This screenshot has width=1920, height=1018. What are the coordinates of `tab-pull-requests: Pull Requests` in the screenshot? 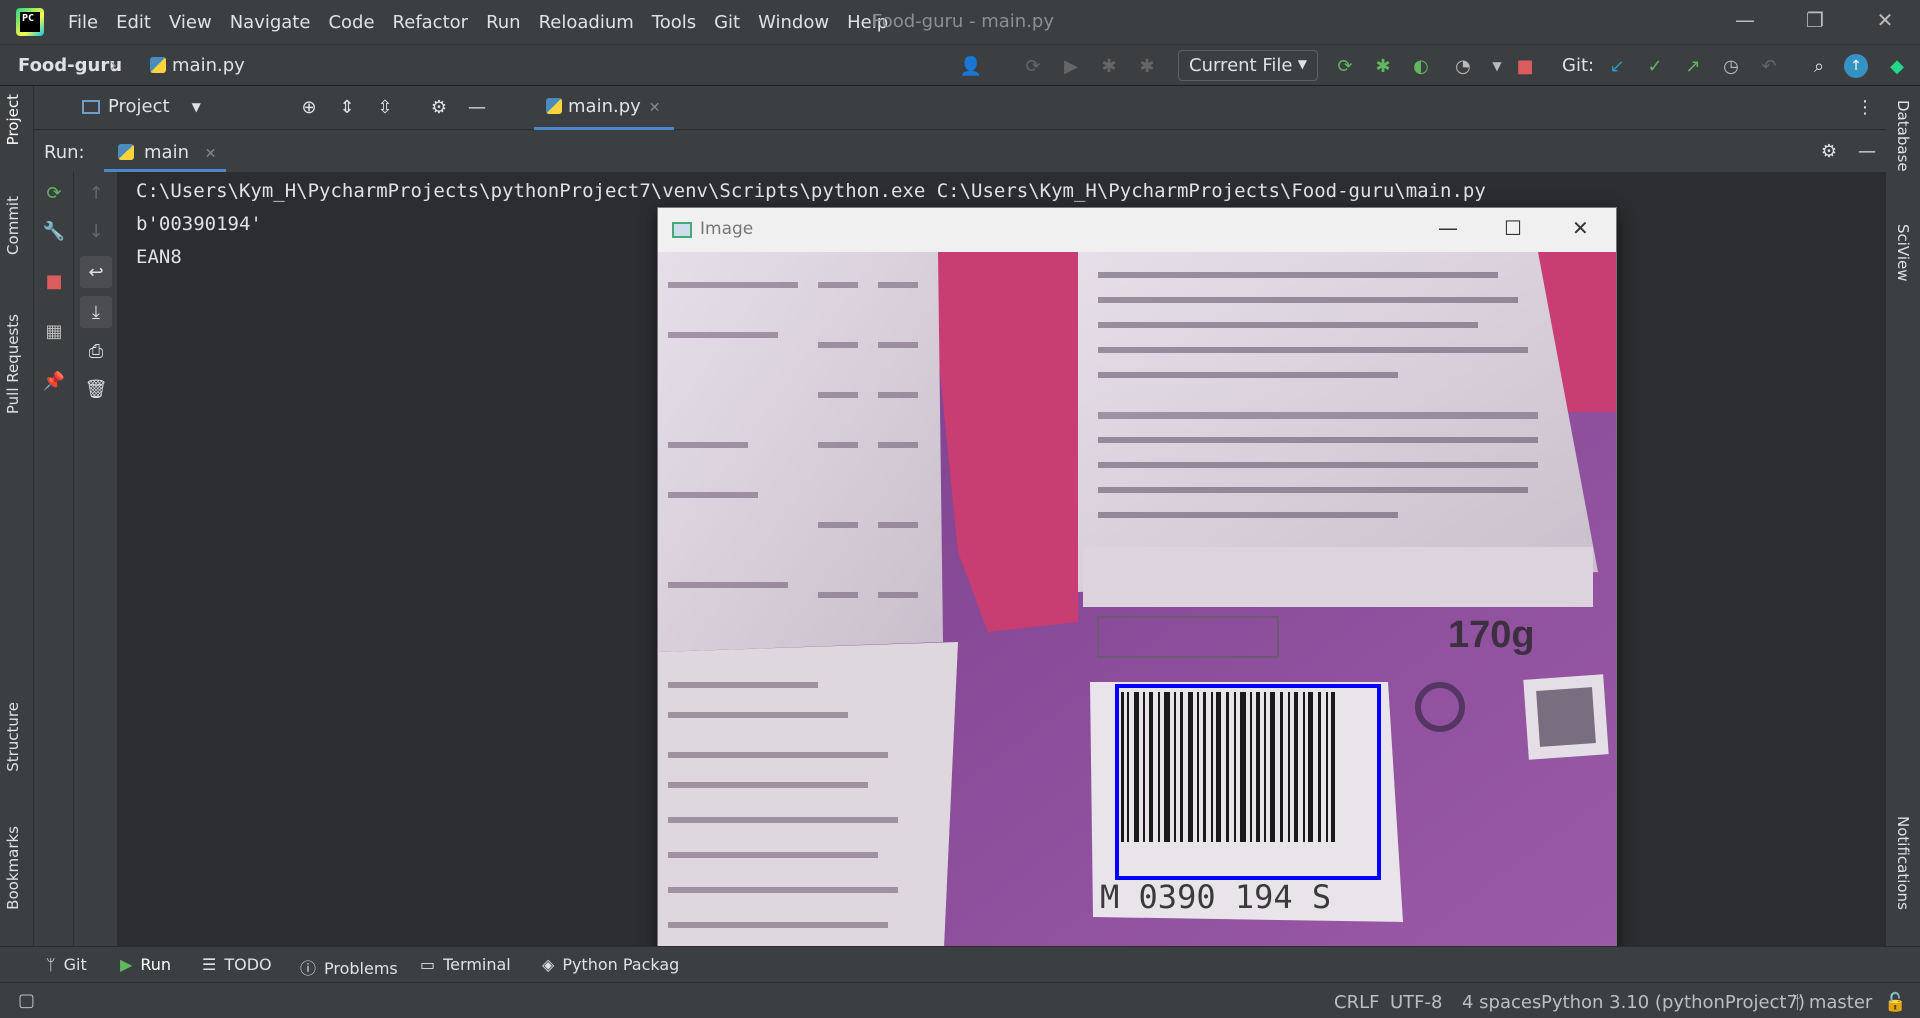 It's located at (13, 364).